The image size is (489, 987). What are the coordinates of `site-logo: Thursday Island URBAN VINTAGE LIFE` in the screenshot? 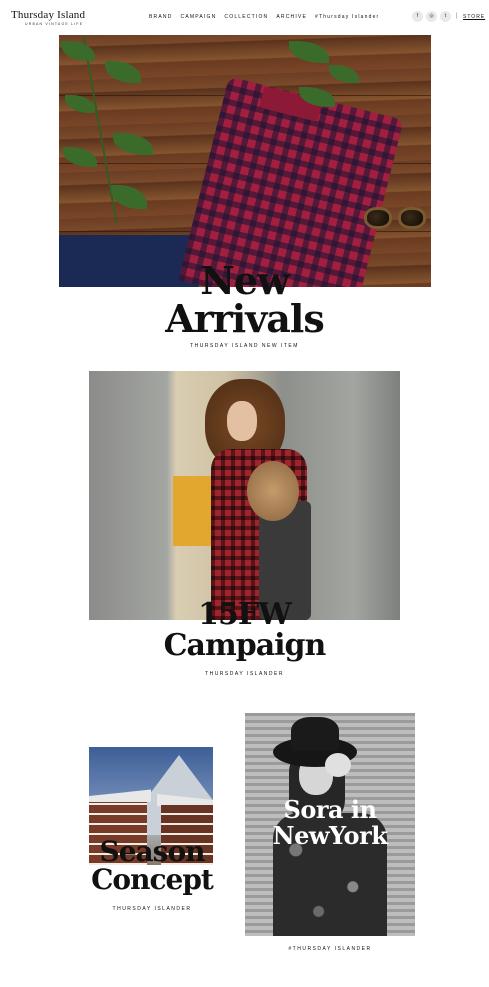 It's located at (48, 17).